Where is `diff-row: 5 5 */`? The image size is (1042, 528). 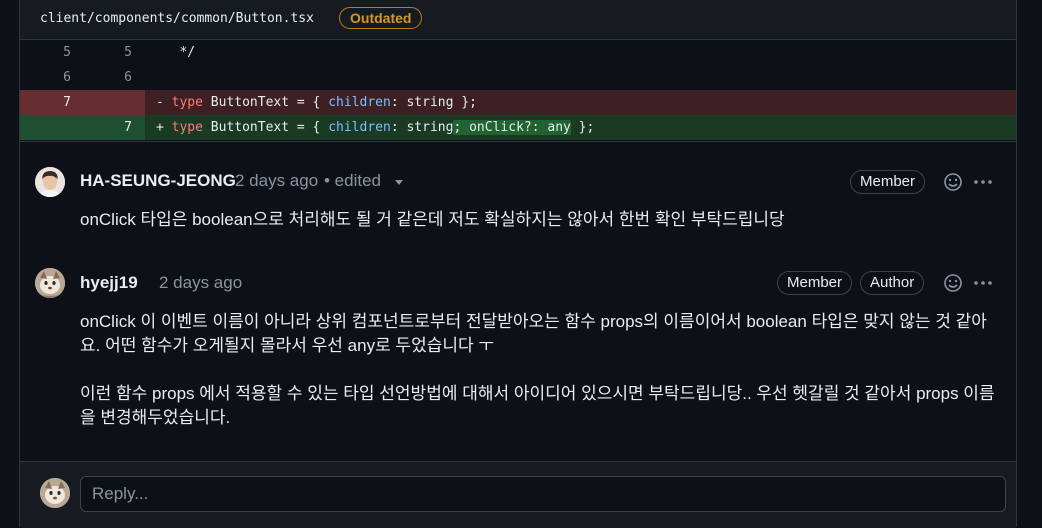 diff-row: 5 5 */ is located at coordinates (518, 52).